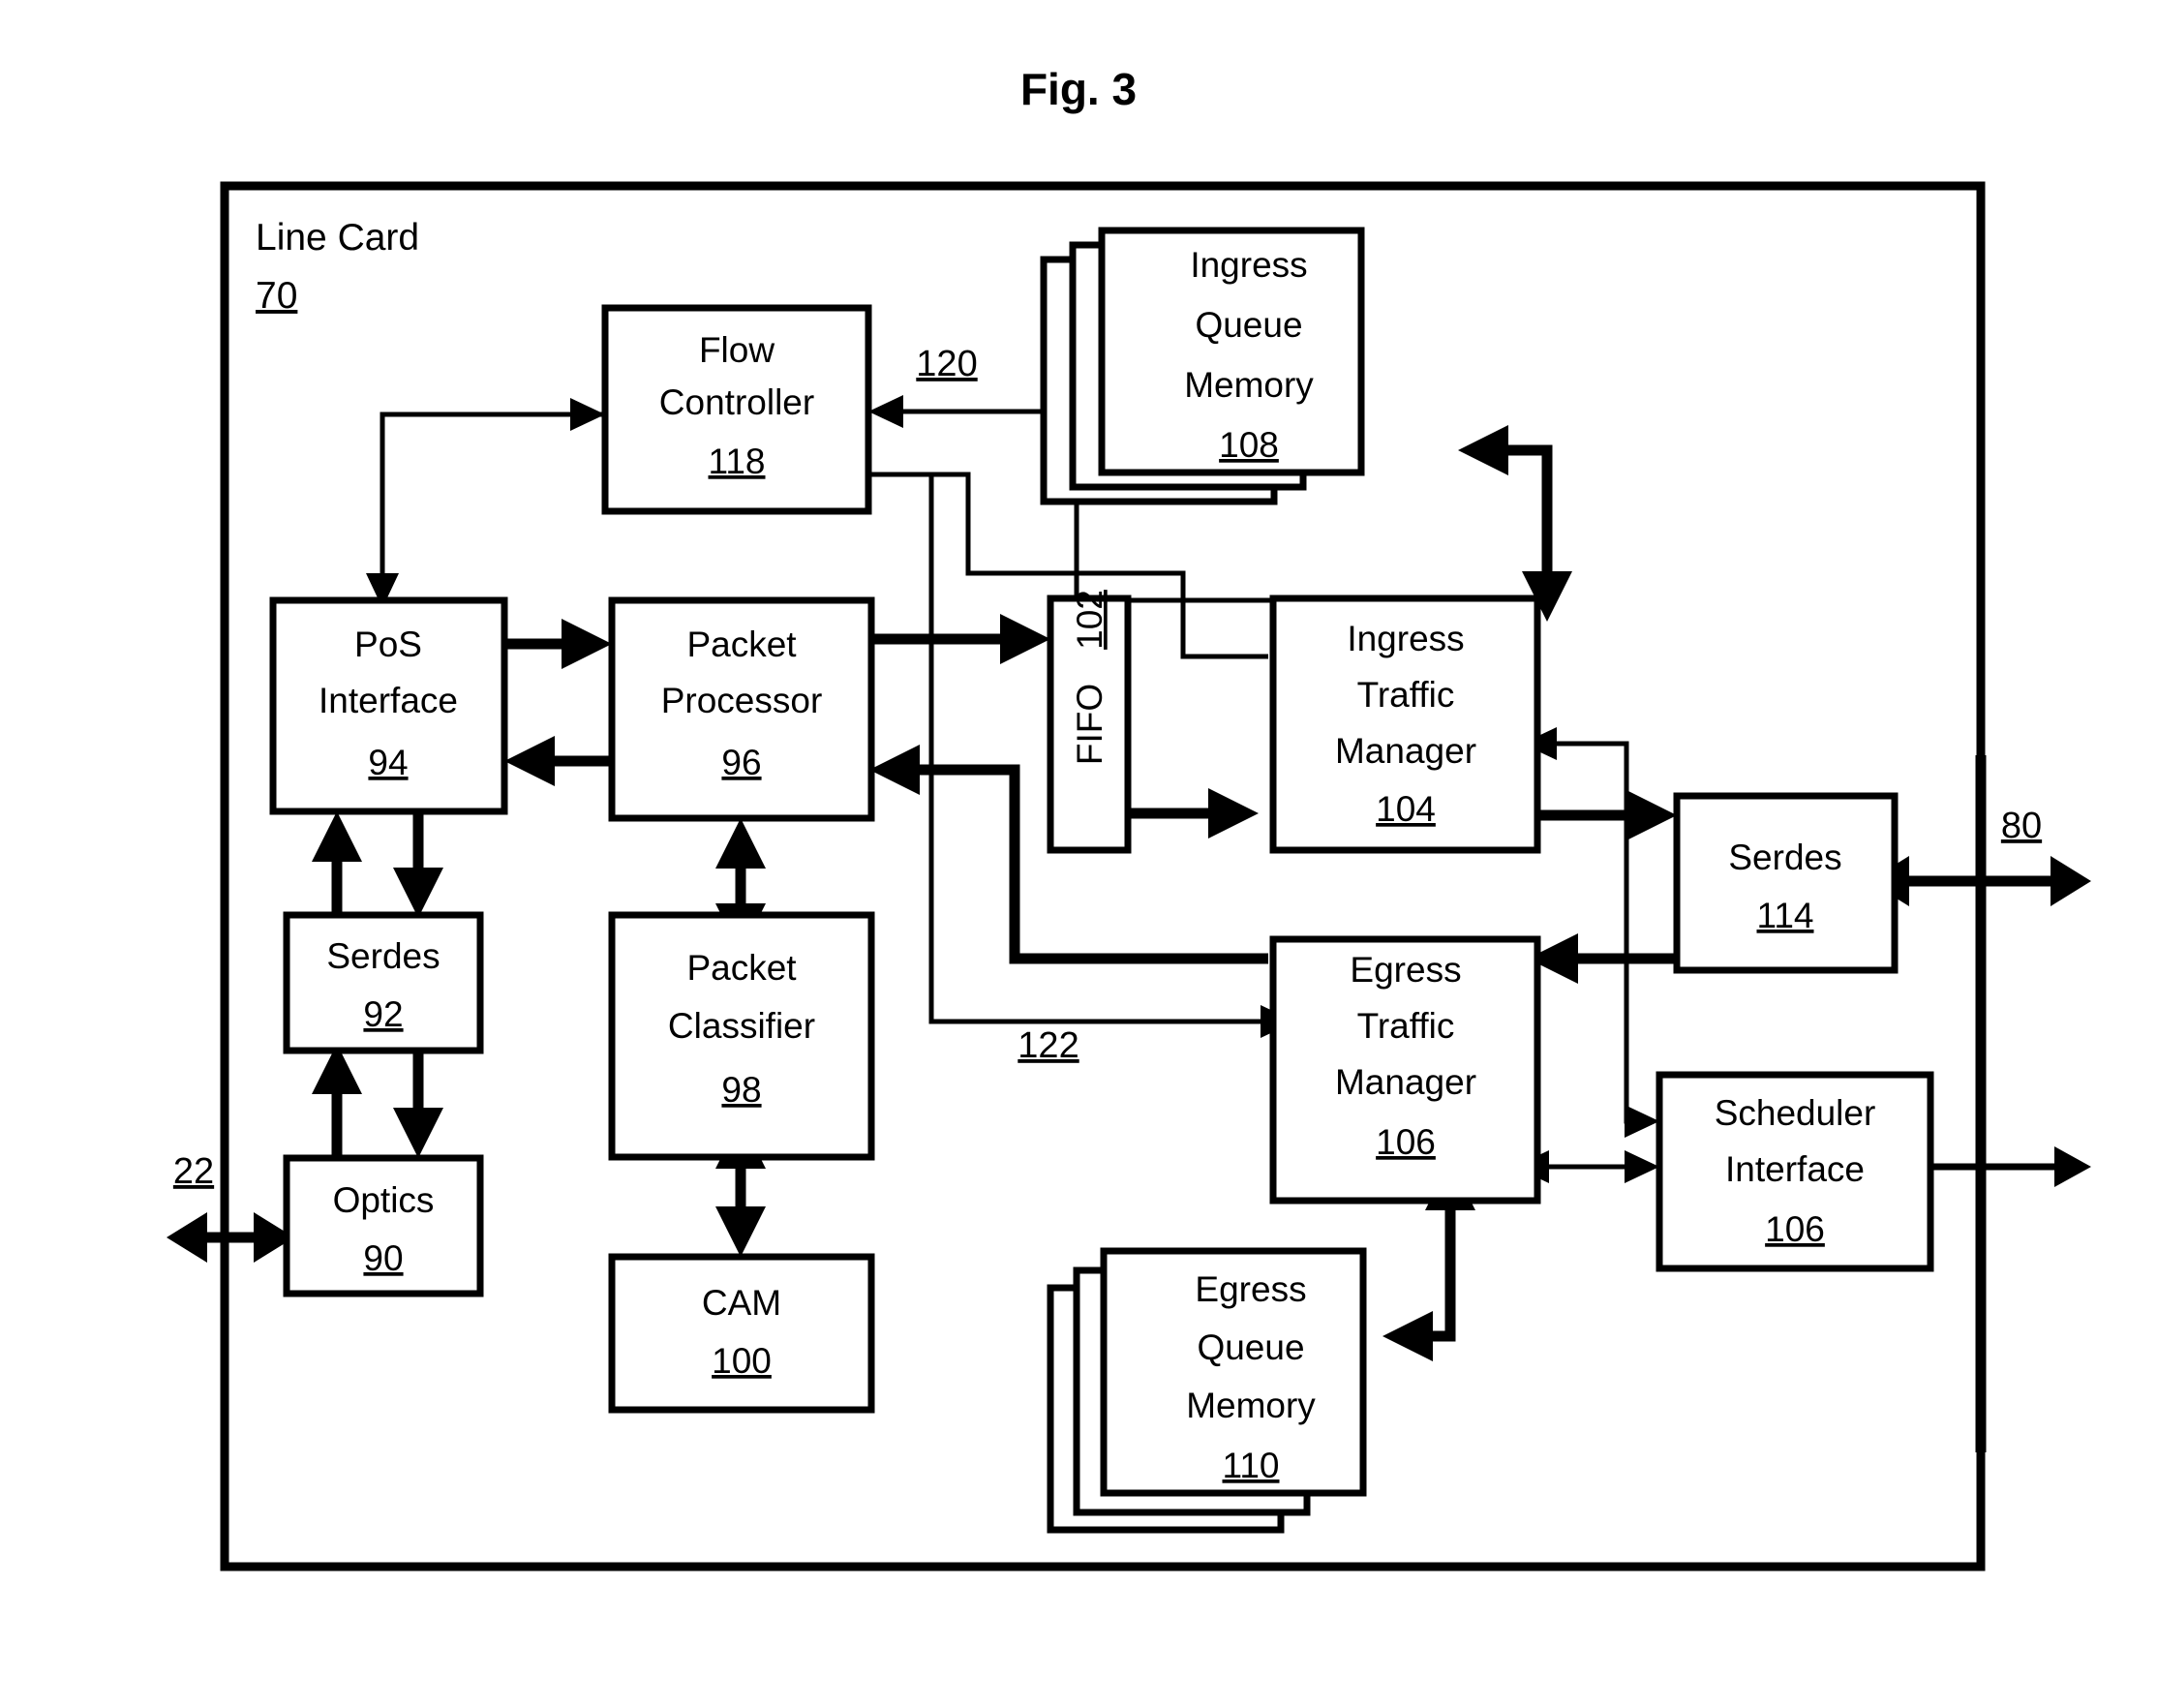 Image resolution: width=2157 pixels, height=1708 pixels. What do you see at coordinates (1406, 751) in the screenshot?
I see `ingress-traffic-manager-line3: Manager` at bounding box center [1406, 751].